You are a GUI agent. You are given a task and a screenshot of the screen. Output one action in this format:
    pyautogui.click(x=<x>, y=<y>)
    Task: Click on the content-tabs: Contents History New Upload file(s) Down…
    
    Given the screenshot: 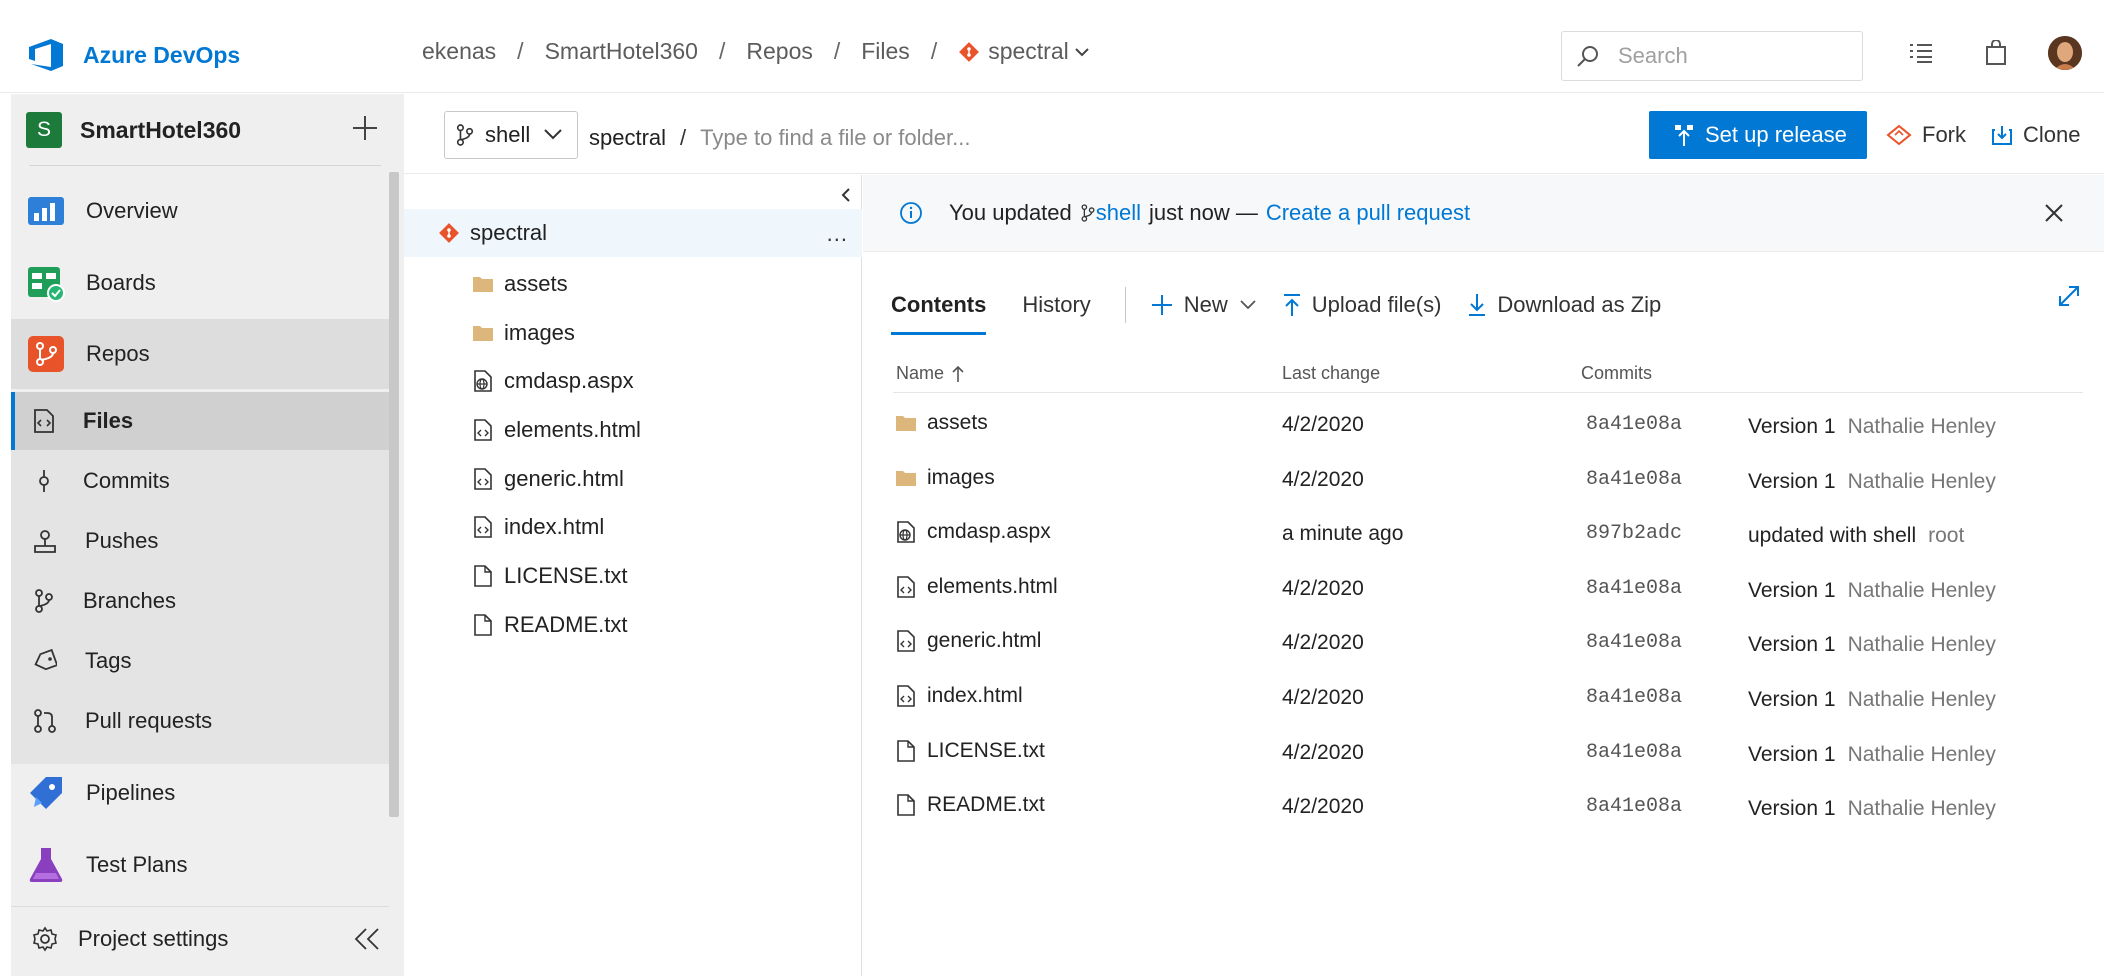 What is the action you would take?
    pyautogui.click(x=1289, y=310)
    